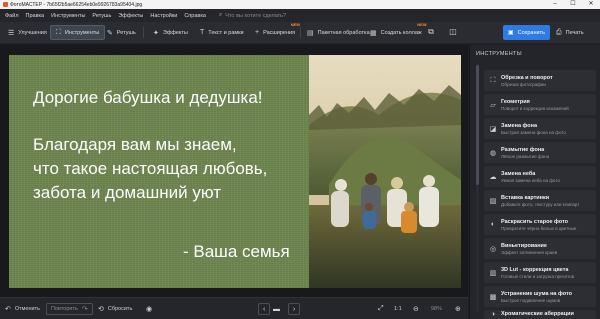 This screenshot has height=319, width=600. What do you see at coordinates (493, 105) in the screenshot?
I see `geometry-icon: ▱` at bounding box center [493, 105].